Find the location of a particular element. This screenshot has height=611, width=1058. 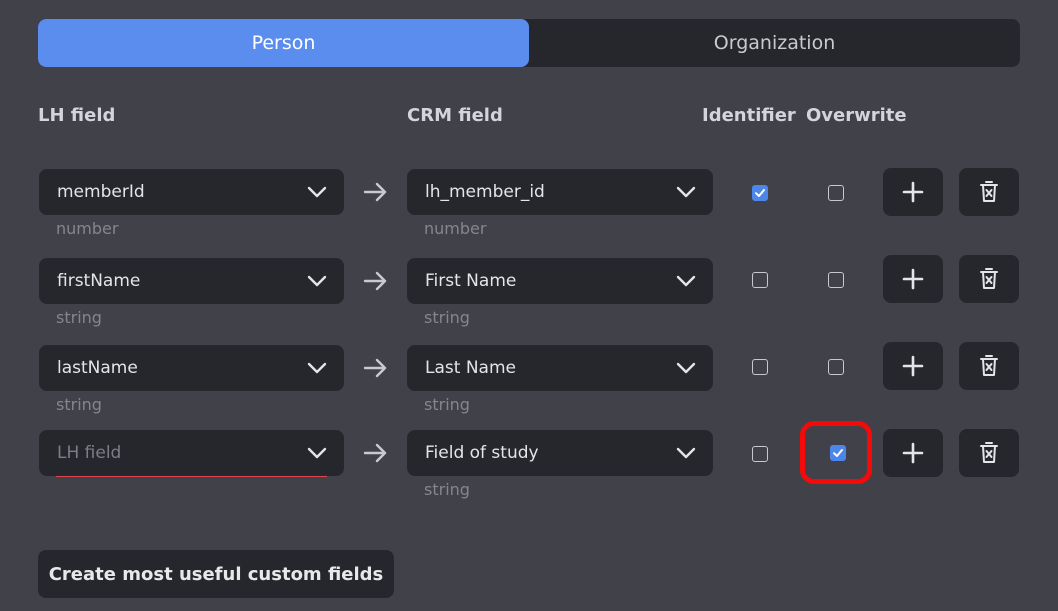

lh-field-value: memberId is located at coordinates (101, 192).